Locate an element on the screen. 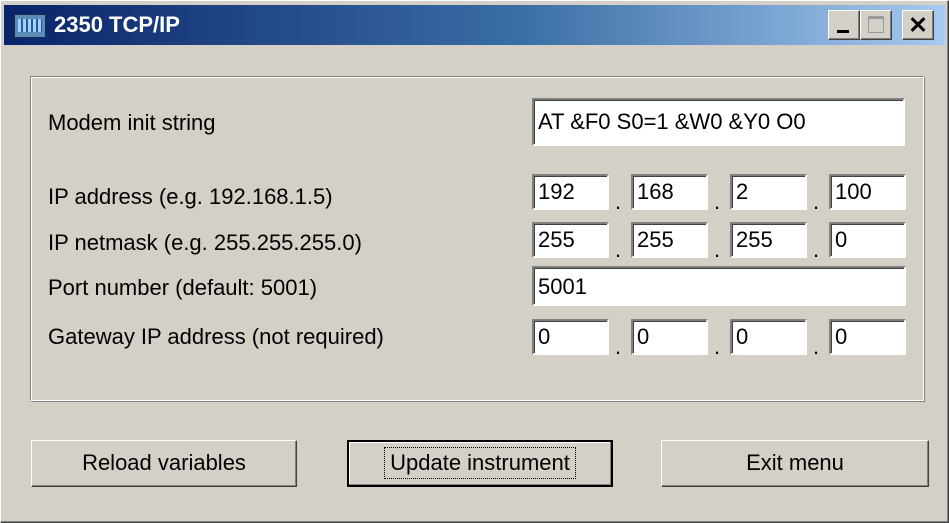 The image size is (949, 523). title-bar: 2350 TCP/IP is located at coordinates (474, 25).